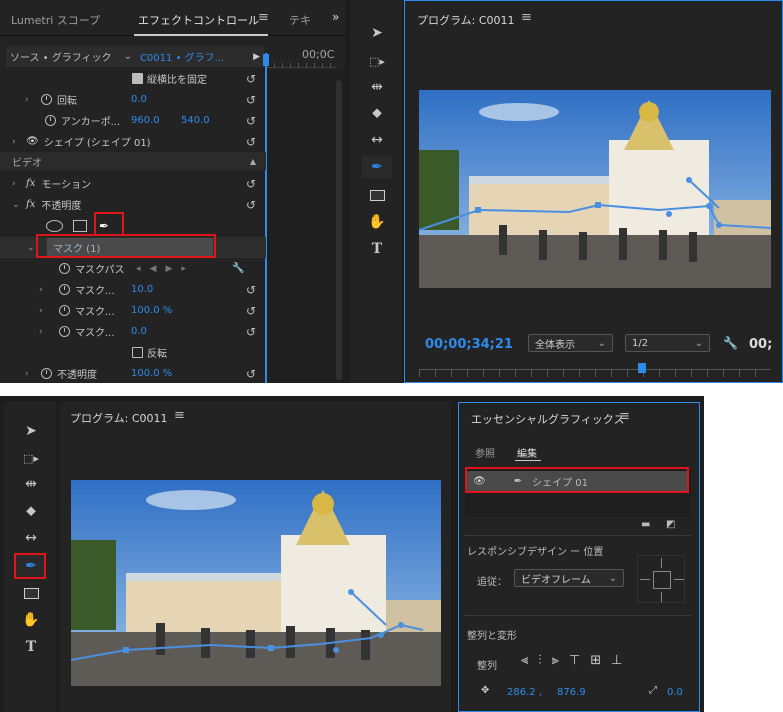 The height and width of the screenshot is (712, 783). Describe the element at coordinates (137, 78) in the screenshot. I see `maintain-aspect-checkbox` at that location.